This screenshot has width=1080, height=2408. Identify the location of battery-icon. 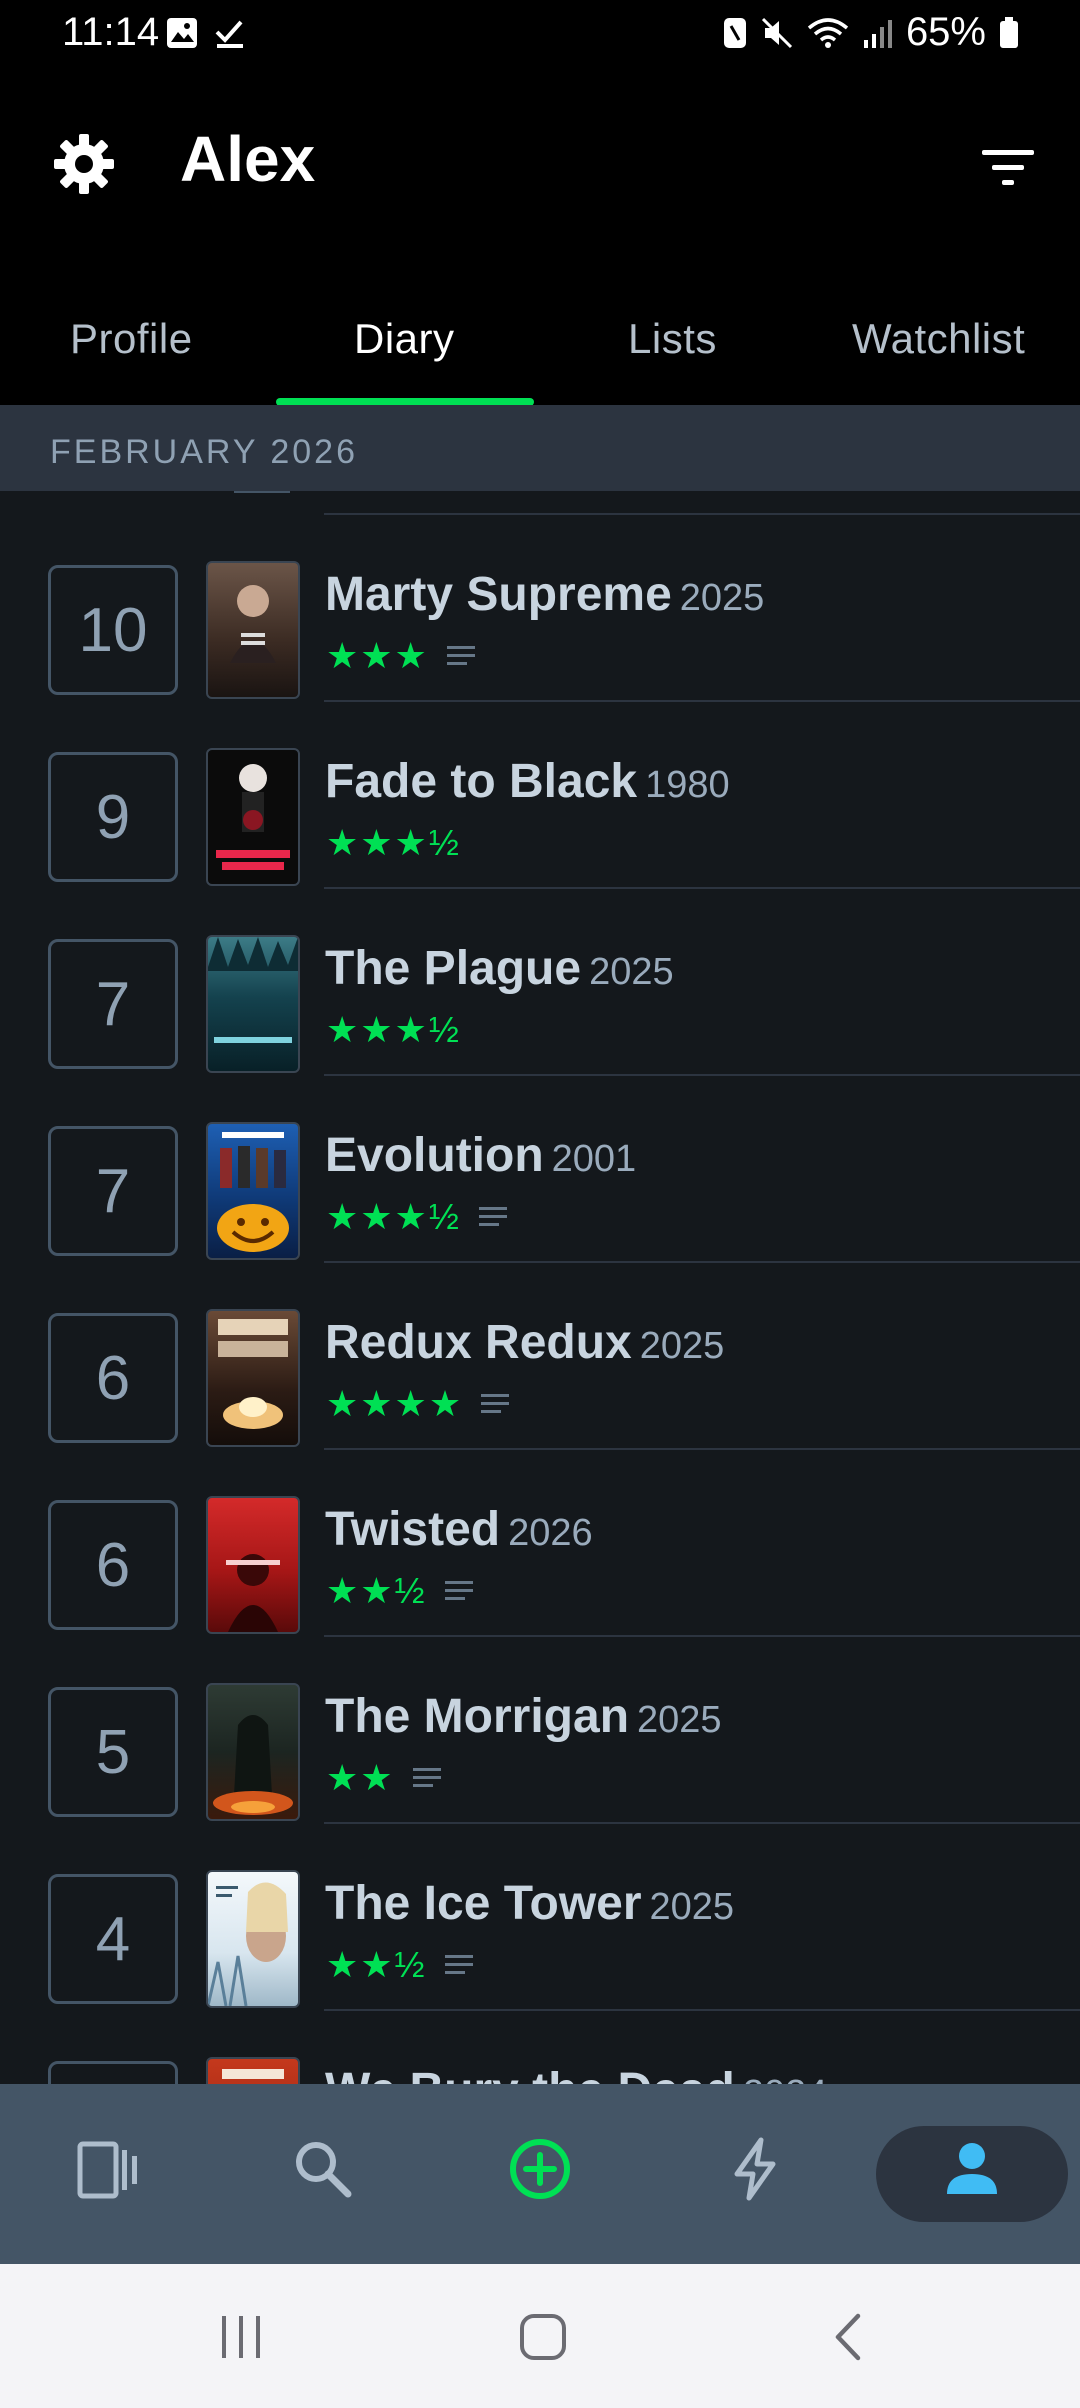
(1009, 32).